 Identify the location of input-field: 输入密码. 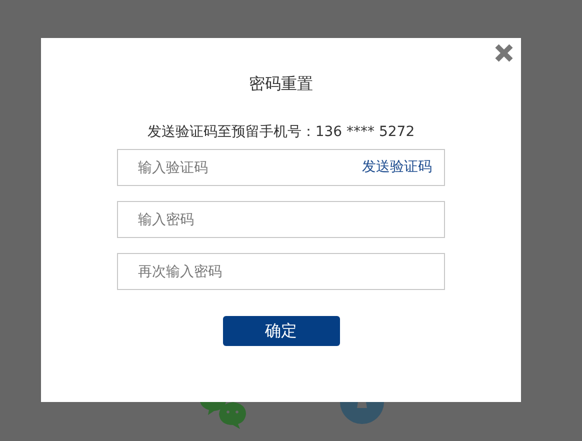
(281, 219).